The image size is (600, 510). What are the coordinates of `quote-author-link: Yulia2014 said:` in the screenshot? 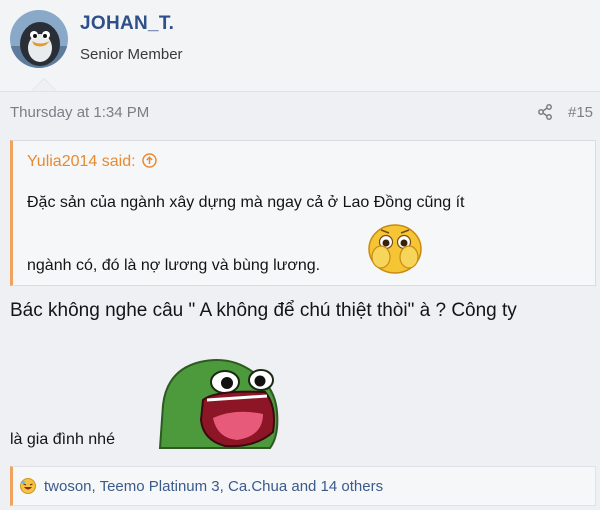 It's located at (92, 162).